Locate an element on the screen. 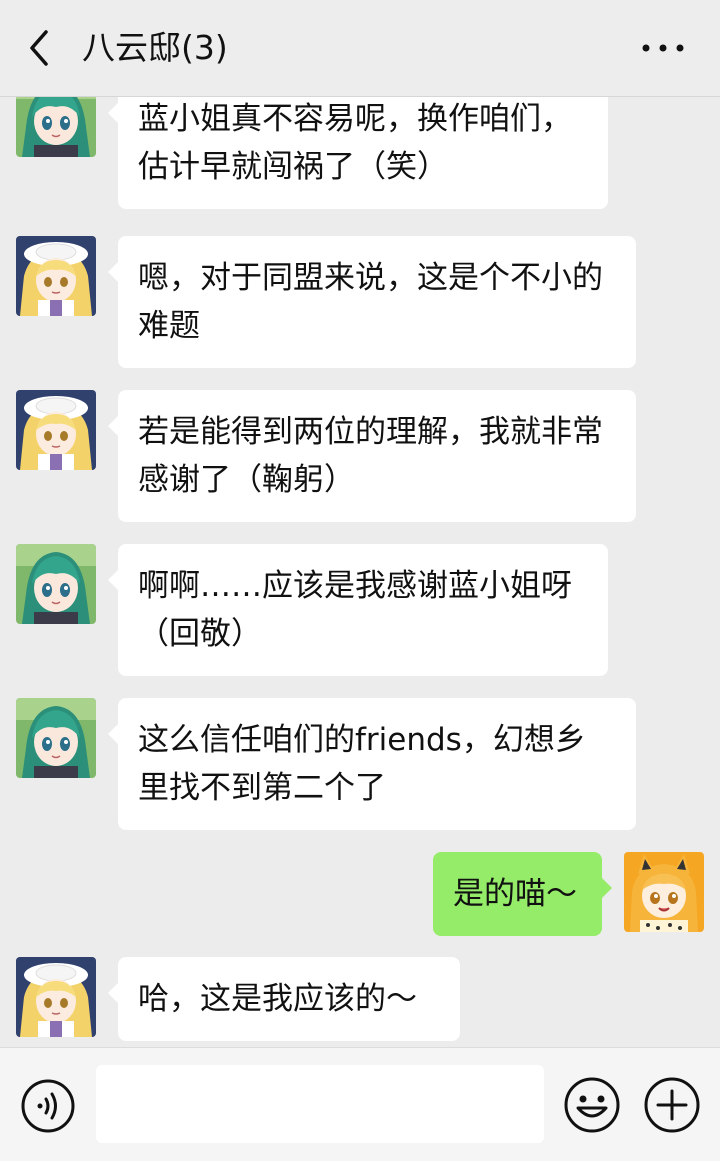 Image resolution: width=720 pixels, height=1161 pixels. chevron-left-icon is located at coordinates (40, 48).